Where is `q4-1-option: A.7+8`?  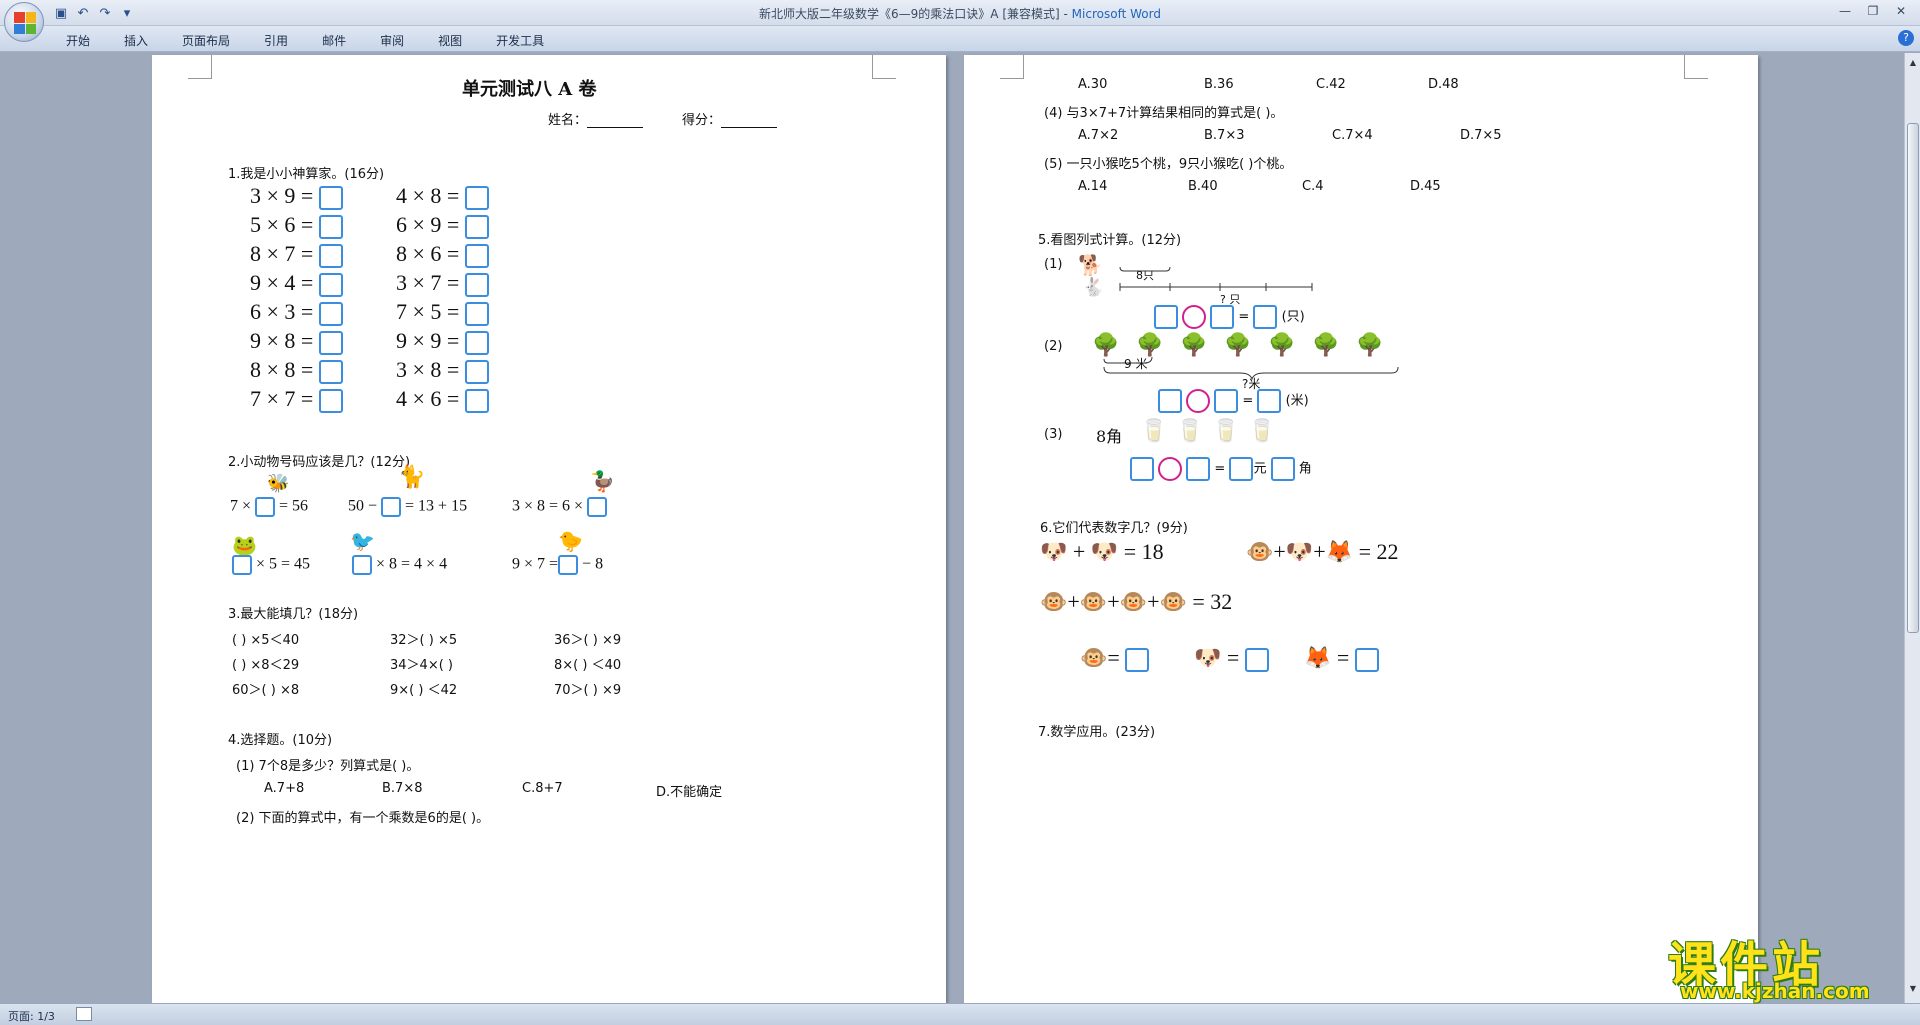 q4-1-option: A.7+8 is located at coordinates (284, 788).